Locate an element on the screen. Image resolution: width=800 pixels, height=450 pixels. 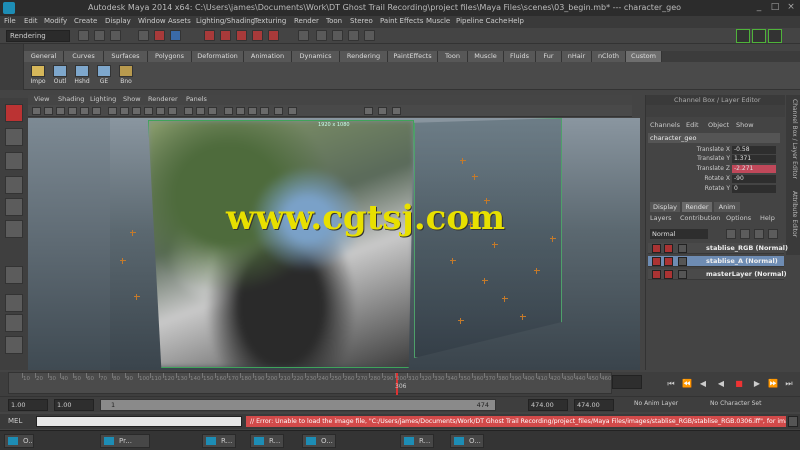
shelf-tab-fur: Fur is located at coordinates (549, 56).